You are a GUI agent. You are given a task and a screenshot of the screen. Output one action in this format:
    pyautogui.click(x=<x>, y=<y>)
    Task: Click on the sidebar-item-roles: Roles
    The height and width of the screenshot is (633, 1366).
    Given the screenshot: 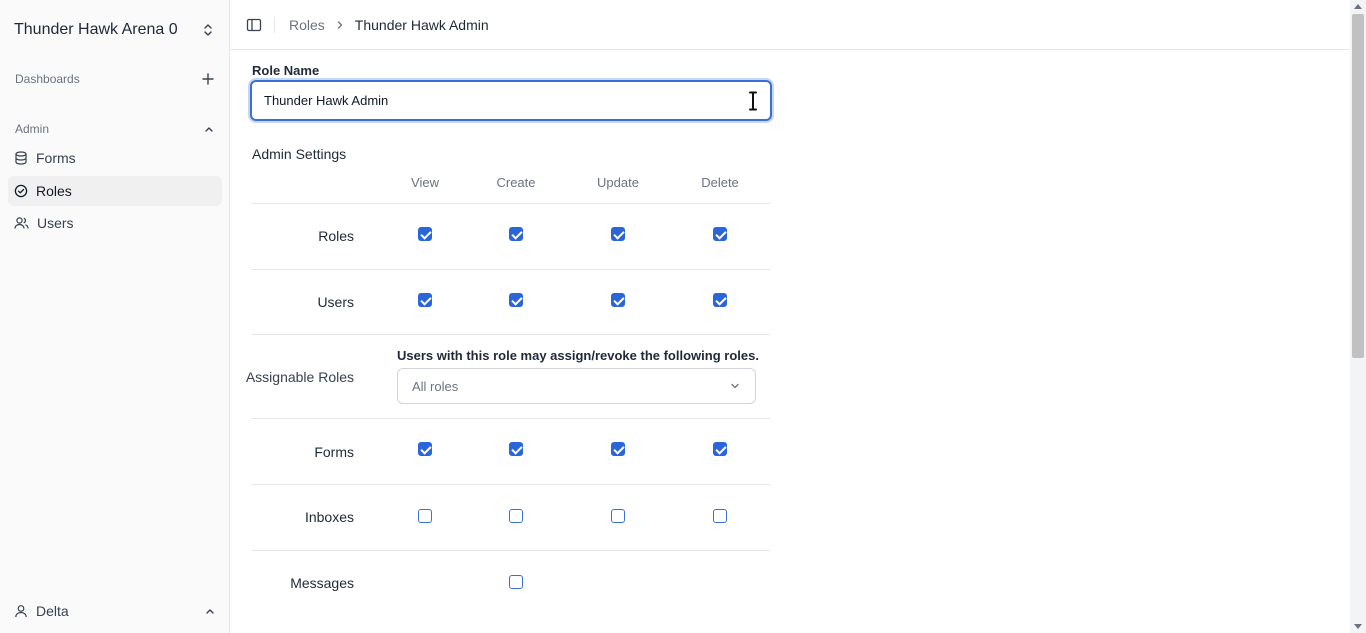 What is the action you would take?
    pyautogui.click(x=115, y=191)
    